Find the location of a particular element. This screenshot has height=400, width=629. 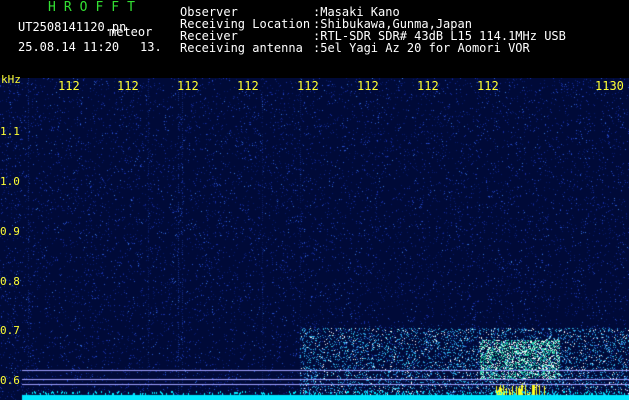

x-tick-label: 1130 is located at coordinates (609, 86).